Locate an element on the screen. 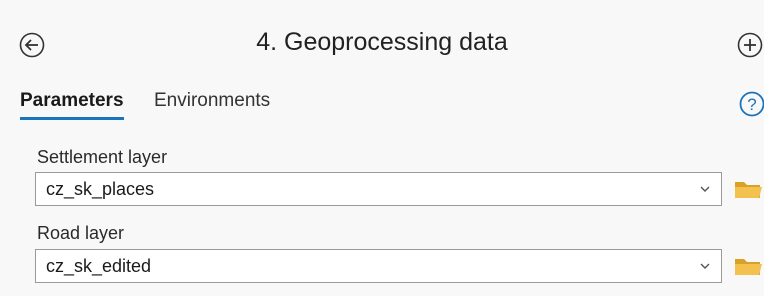 This screenshot has width=764, height=296. settlement-layer-select: cz_sk_places is located at coordinates (378, 189).